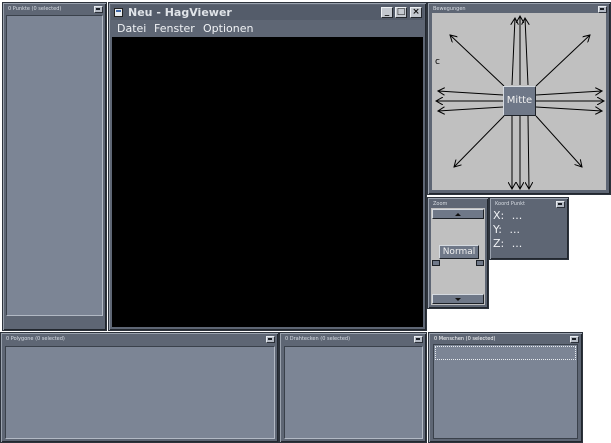 This screenshot has height=443, width=611. I want to click on polygone-list, so click(140, 392).